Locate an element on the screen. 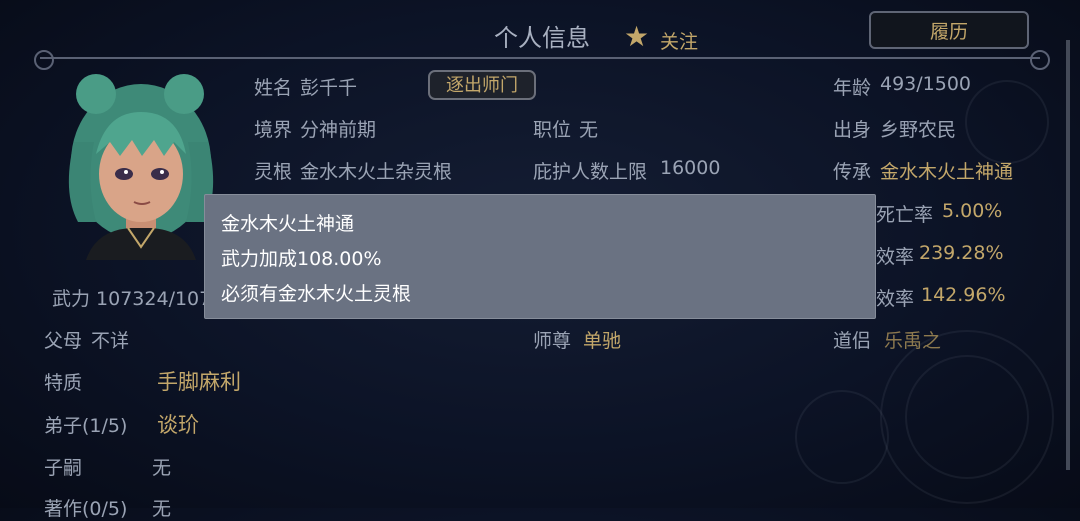 The width and height of the screenshot is (1080, 521). partner-label: 道侣 is located at coordinates (852, 341).